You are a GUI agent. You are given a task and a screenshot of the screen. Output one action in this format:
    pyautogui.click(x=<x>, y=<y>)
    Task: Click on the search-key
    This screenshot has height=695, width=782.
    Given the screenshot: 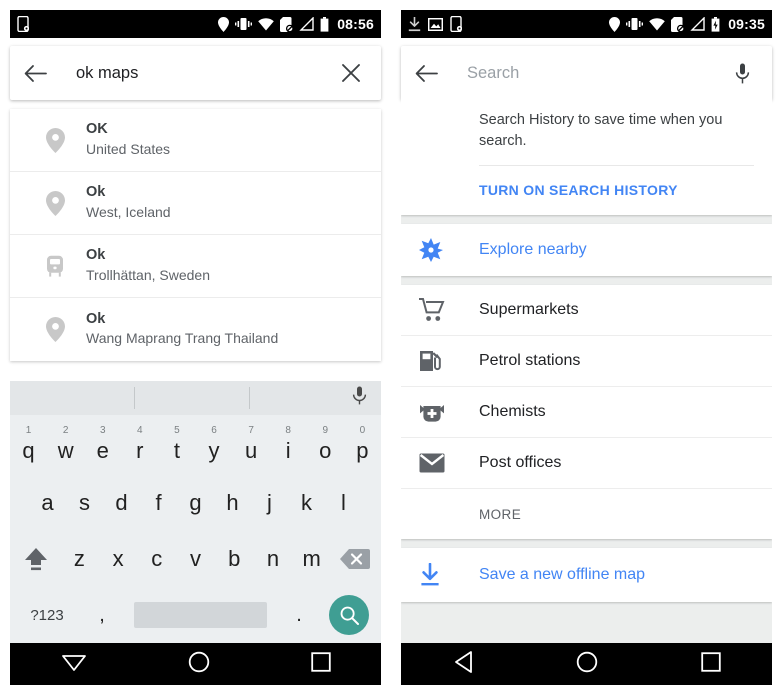 What is the action you would take?
    pyautogui.click(x=349, y=615)
    